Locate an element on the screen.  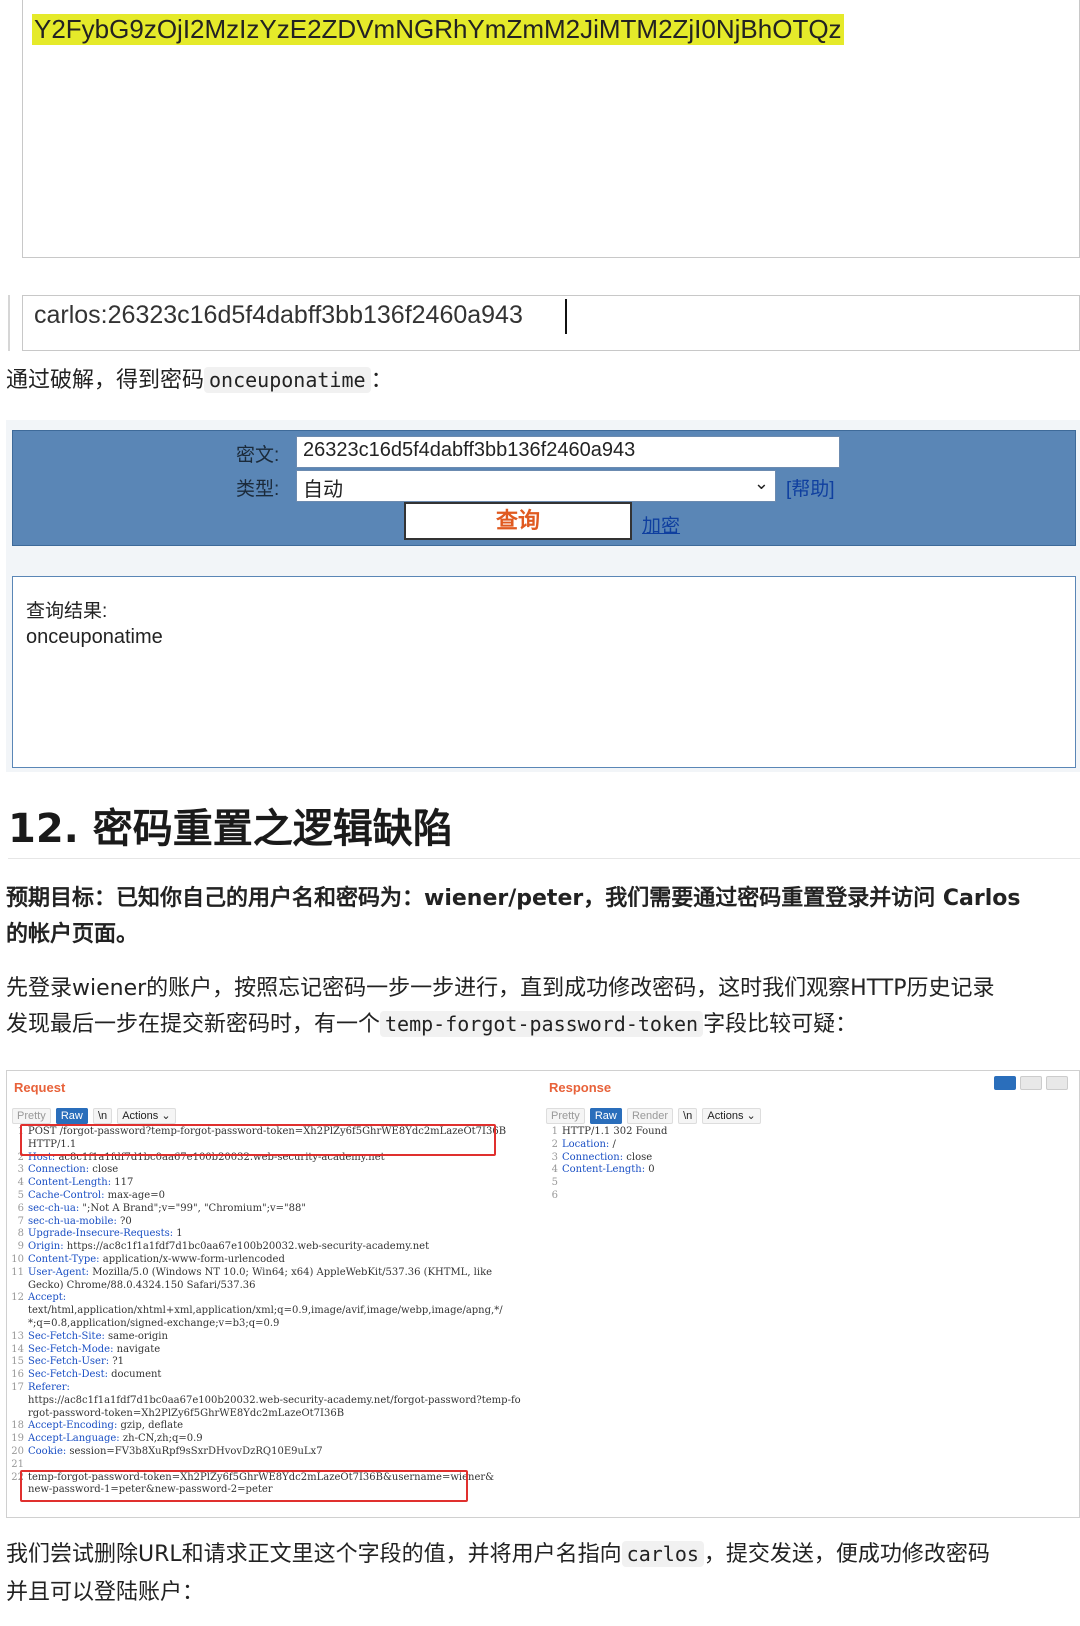
header-name: Sec-Fetch-Site: is located at coordinates (66, 1336).